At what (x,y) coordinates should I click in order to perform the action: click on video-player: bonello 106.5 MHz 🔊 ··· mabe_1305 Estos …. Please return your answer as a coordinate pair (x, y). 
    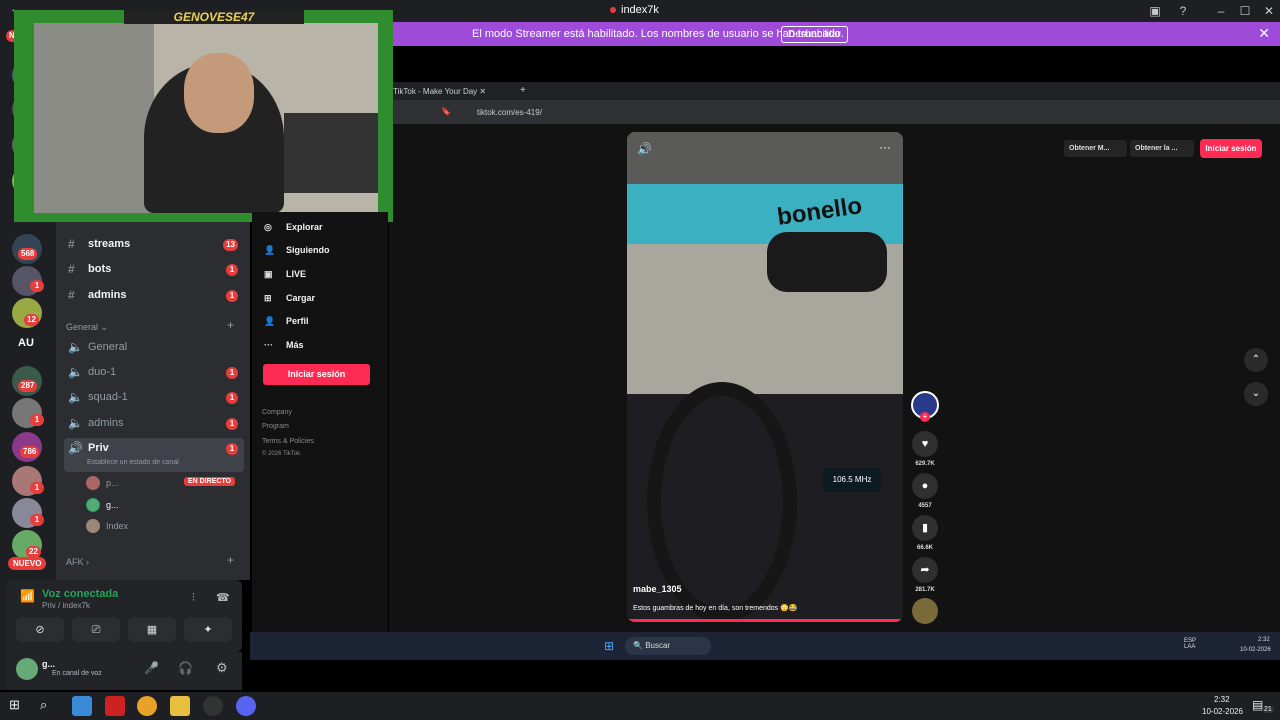
    Looking at the image, I should click on (765, 377).